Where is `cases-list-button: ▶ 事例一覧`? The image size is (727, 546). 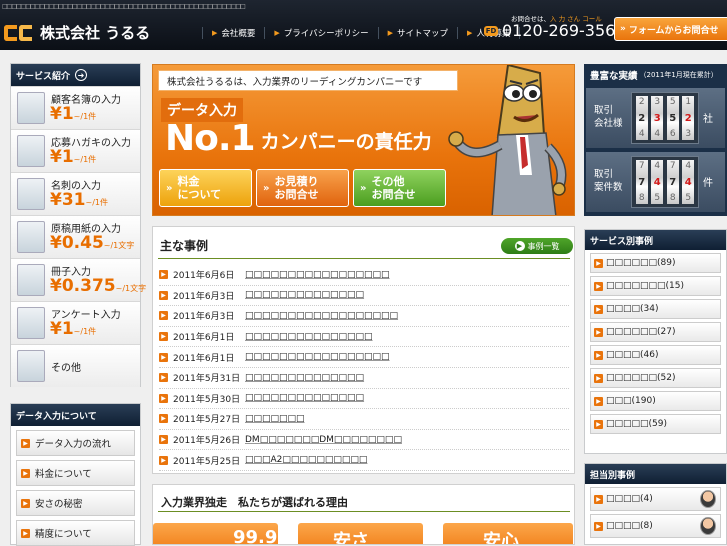 cases-list-button: ▶ 事例一覧 is located at coordinates (537, 246).